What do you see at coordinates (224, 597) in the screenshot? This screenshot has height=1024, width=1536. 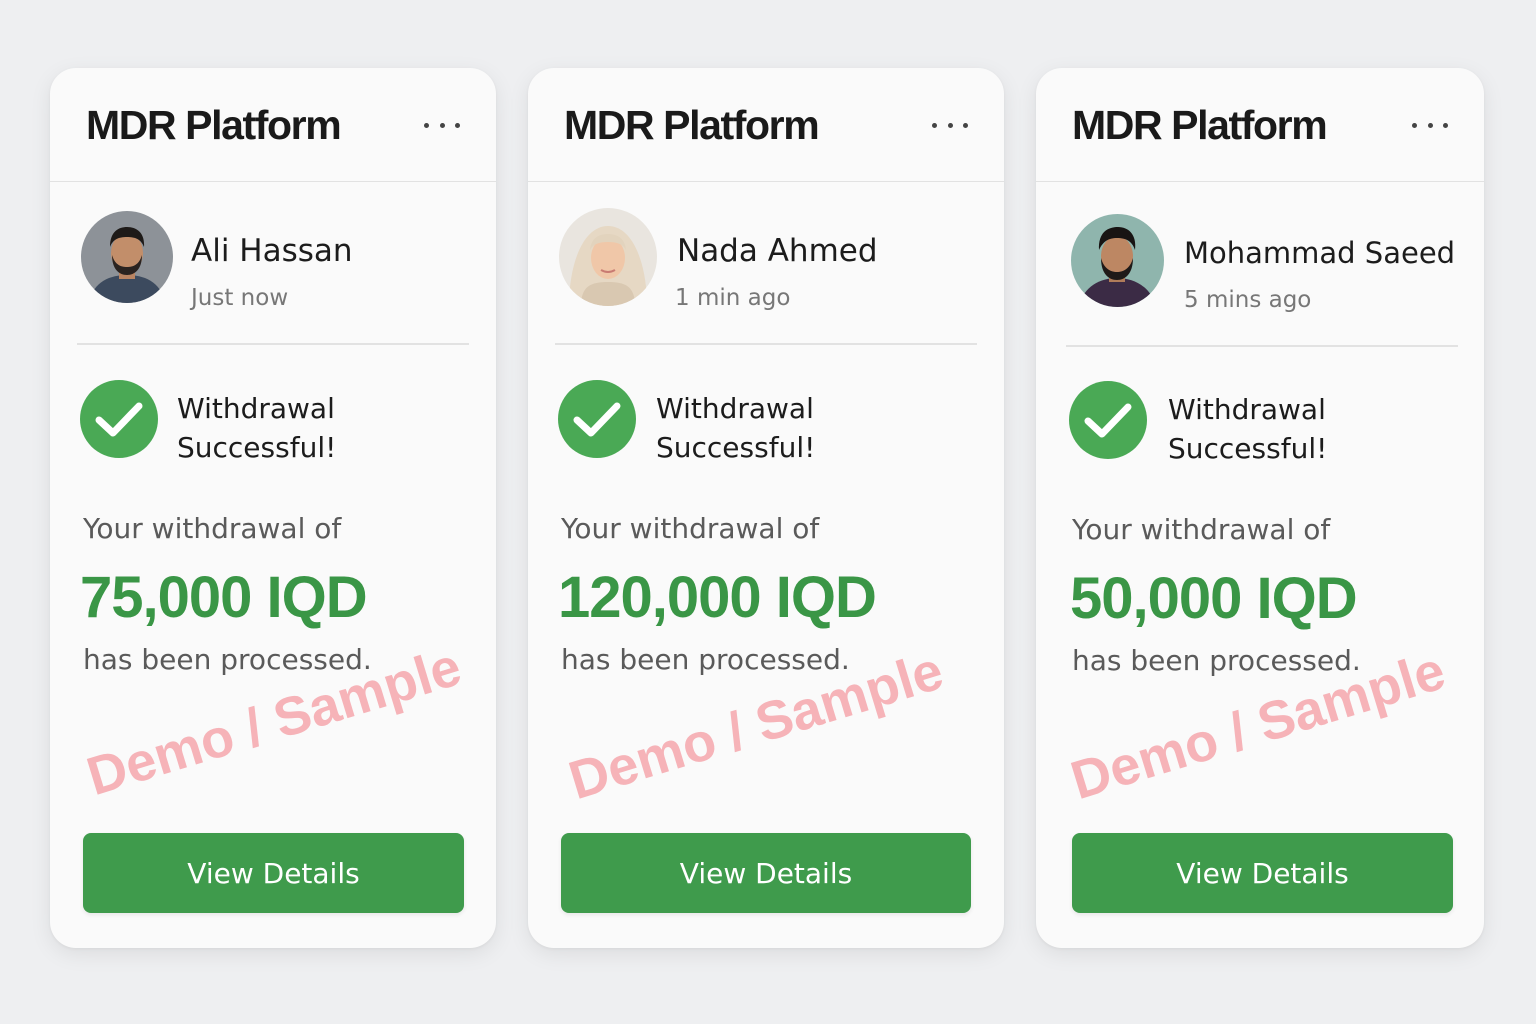 I see `withdrawal-amount: 75,000 IQD` at bounding box center [224, 597].